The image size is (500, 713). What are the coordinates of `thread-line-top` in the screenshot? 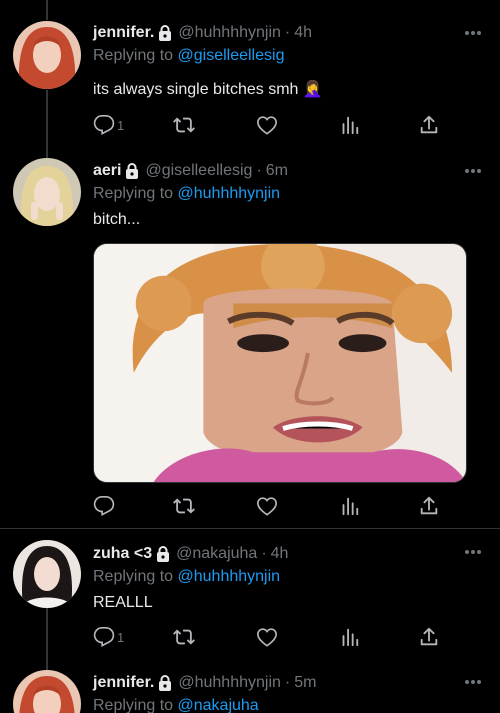 It's located at (47, 10).